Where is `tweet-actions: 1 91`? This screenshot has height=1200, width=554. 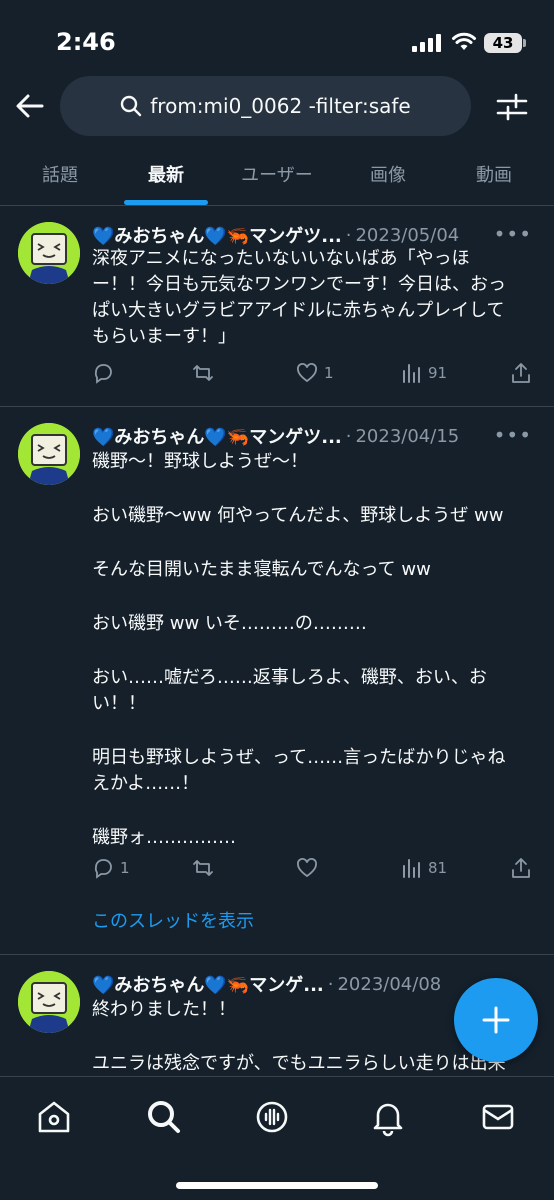 tweet-actions: 1 91 is located at coordinates (317, 377).